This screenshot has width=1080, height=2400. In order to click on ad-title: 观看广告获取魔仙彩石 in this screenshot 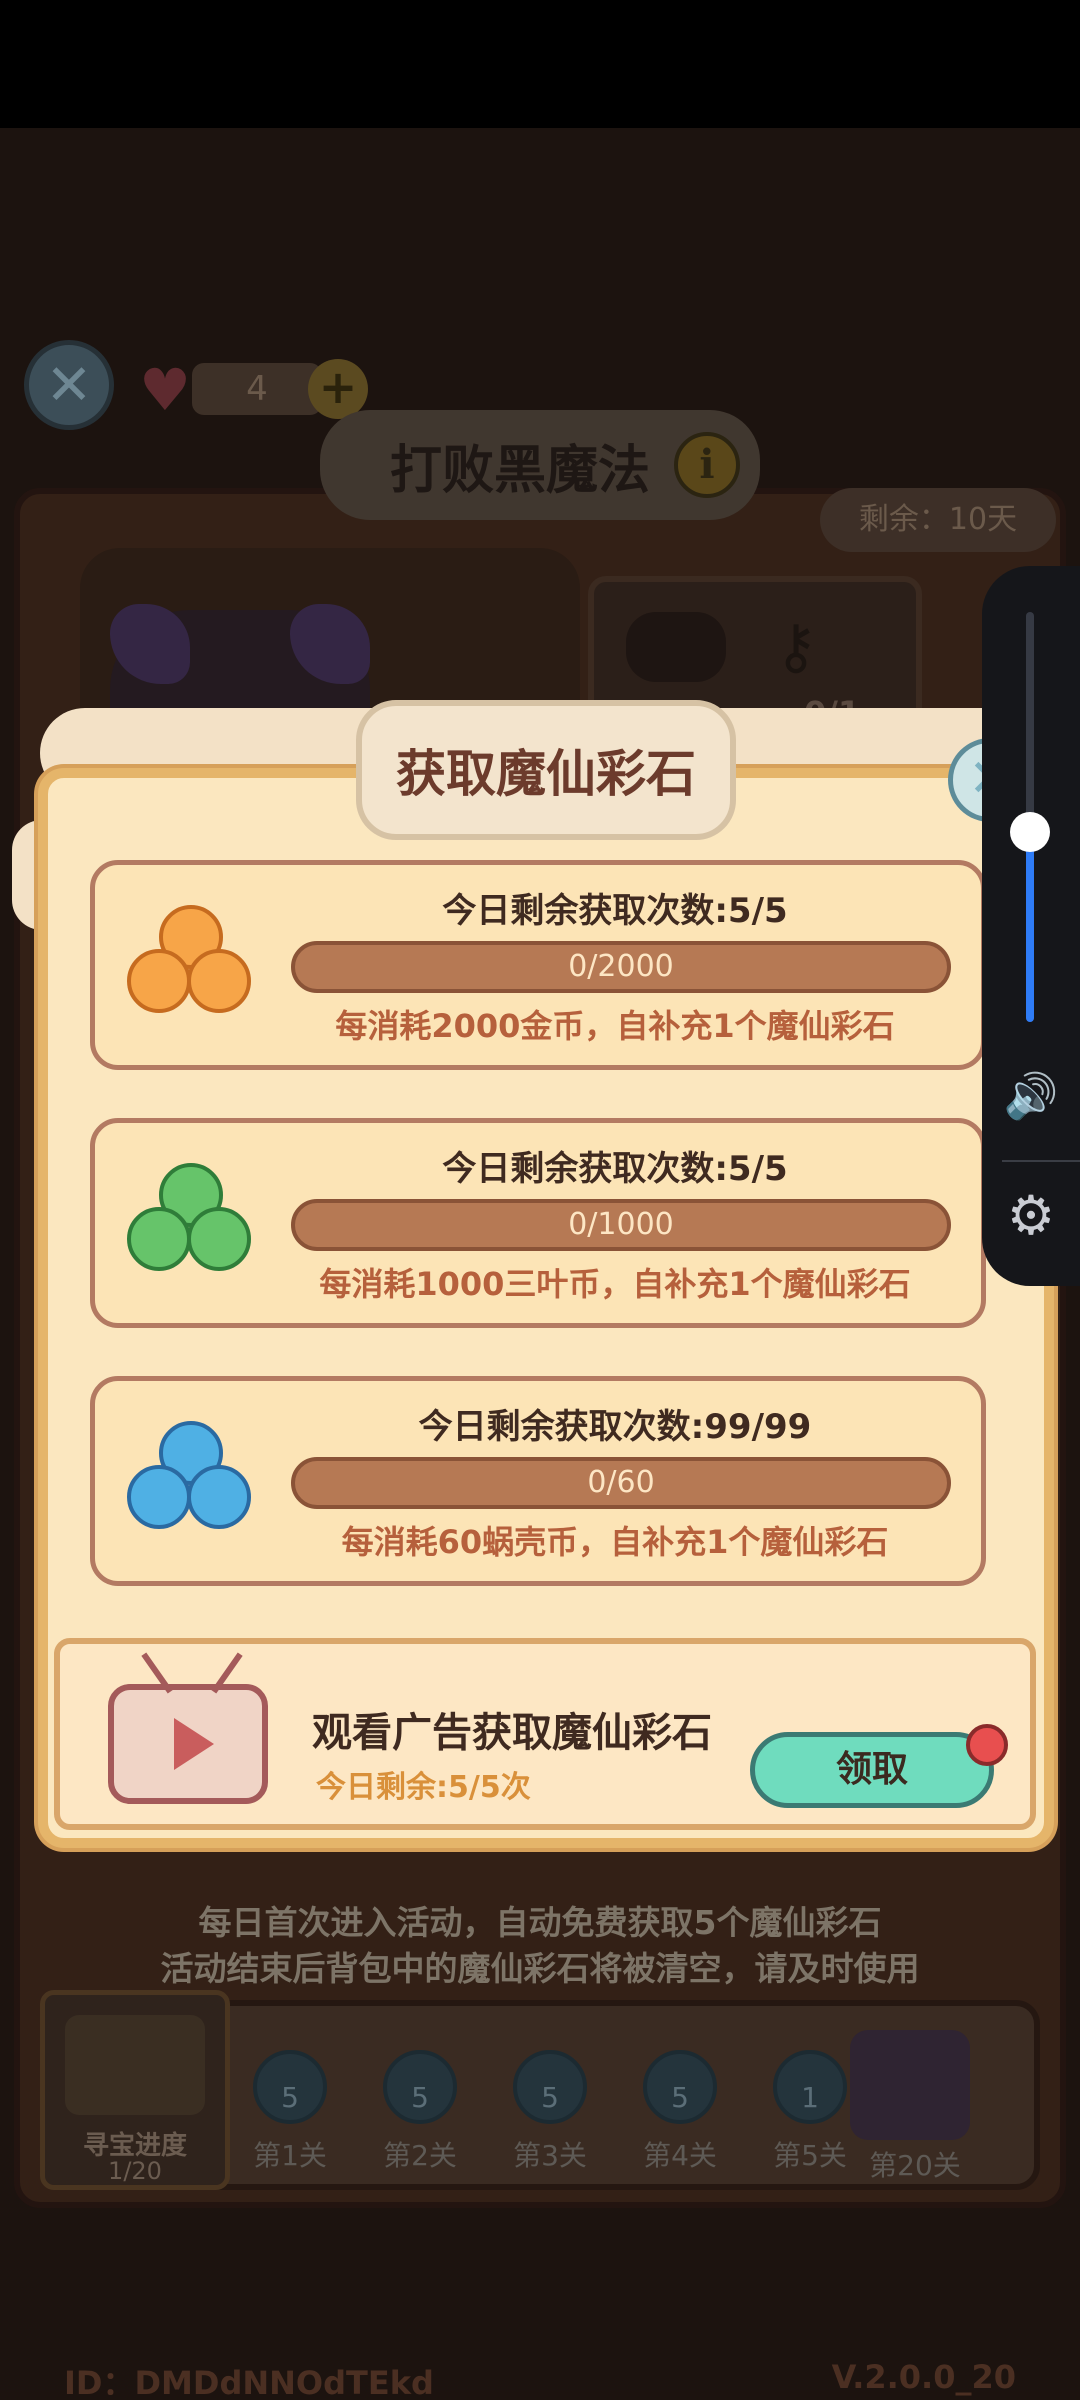, I will do `click(512, 1733)`.